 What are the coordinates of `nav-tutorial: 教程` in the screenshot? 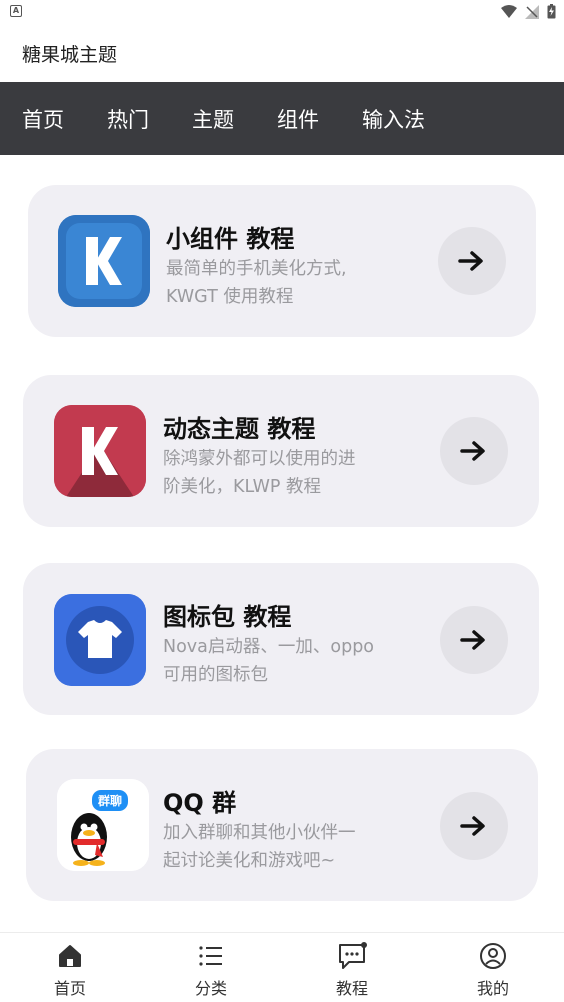 It's located at (352, 970).